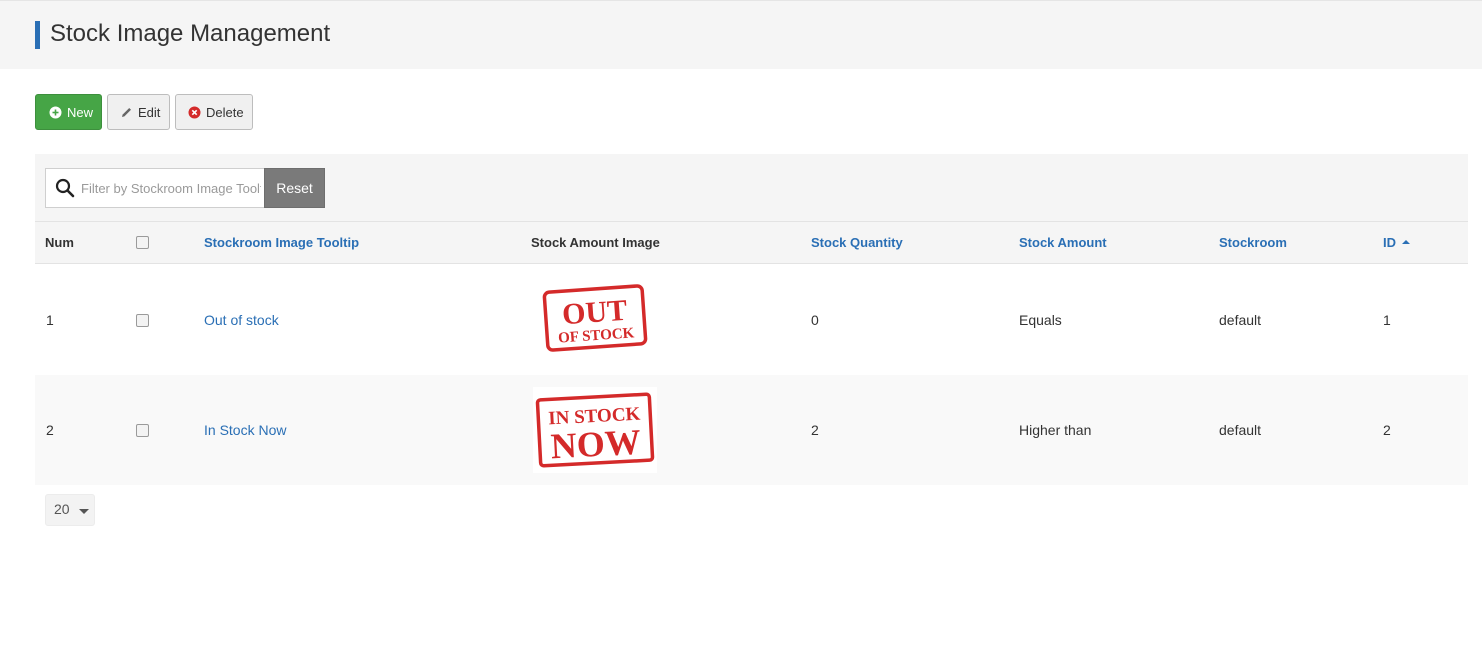  I want to click on cell-quantity: 0, so click(815, 320).